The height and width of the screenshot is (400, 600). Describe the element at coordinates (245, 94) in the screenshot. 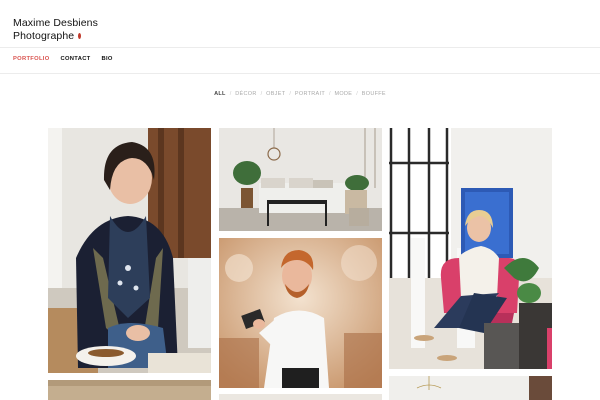

I see `filter-decor: DÉCOR` at that location.